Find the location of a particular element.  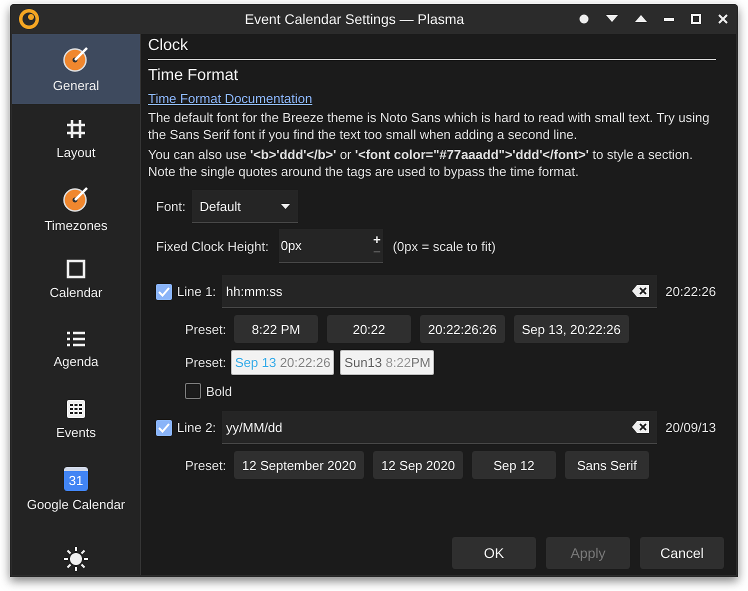

preview-text: 20:22:26 is located at coordinates (690, 291).